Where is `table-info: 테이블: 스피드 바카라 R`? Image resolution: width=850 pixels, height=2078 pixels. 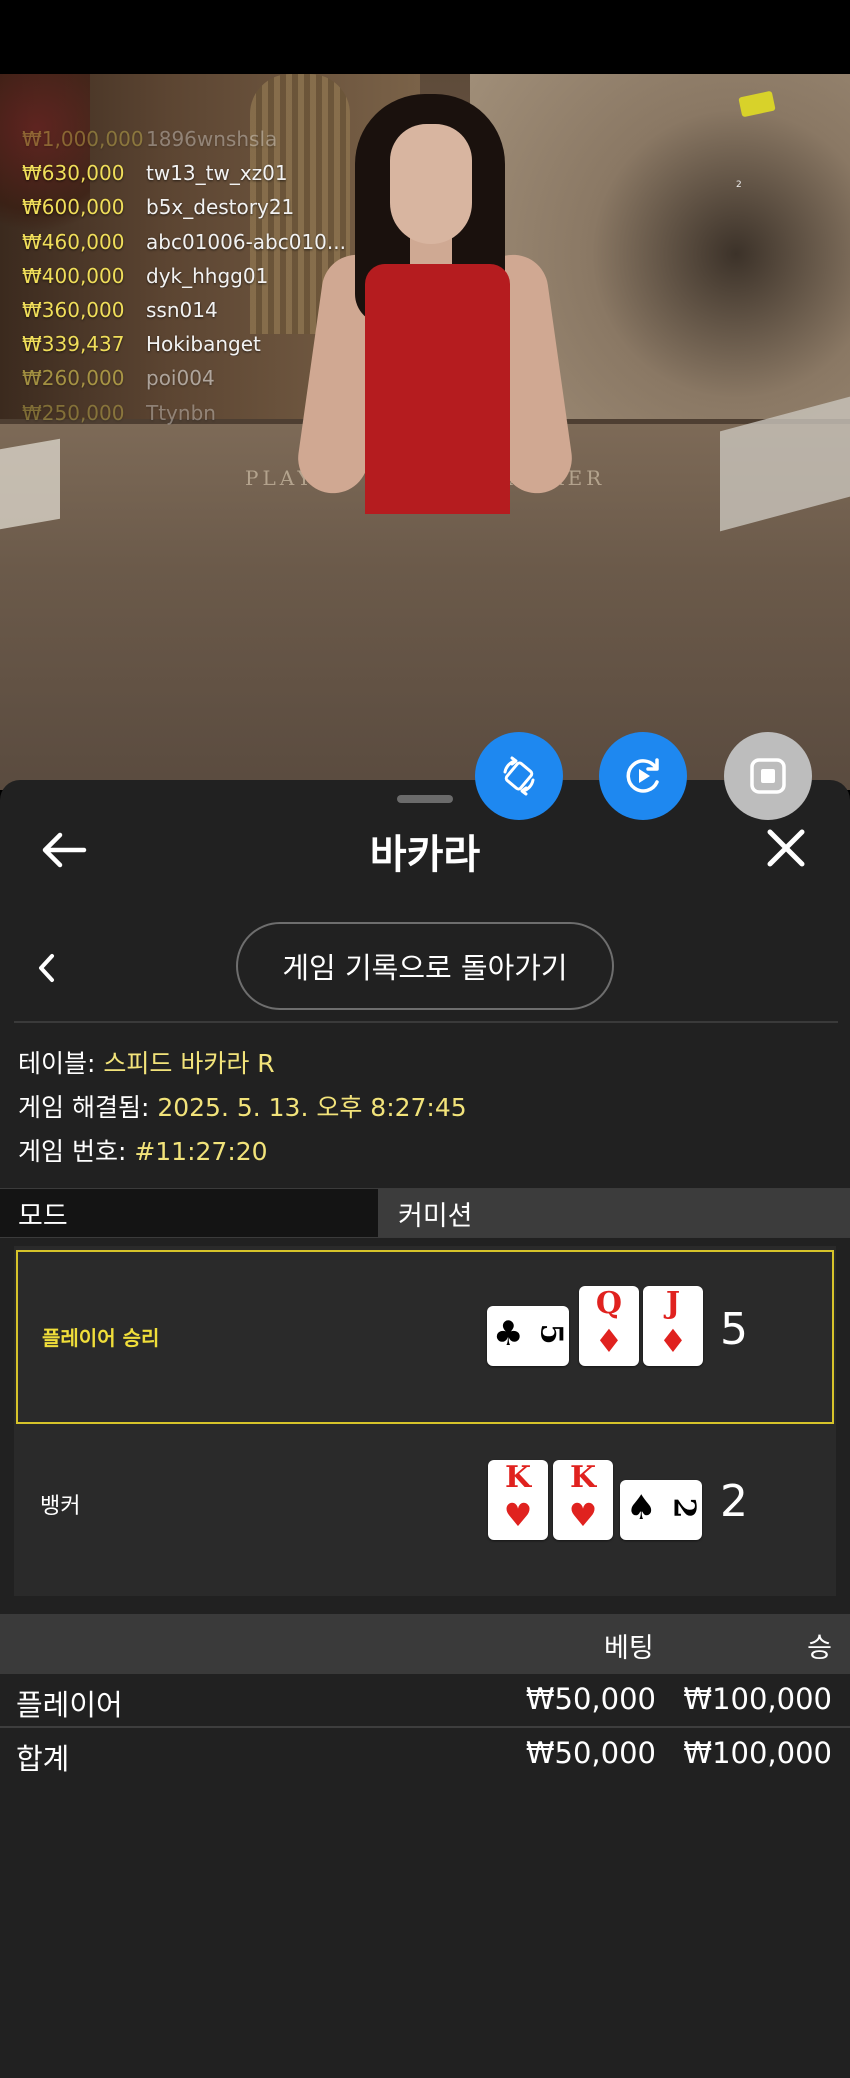 table-info: 테이블: 스피드 바카라 R is located at coordinates (146, 1062).